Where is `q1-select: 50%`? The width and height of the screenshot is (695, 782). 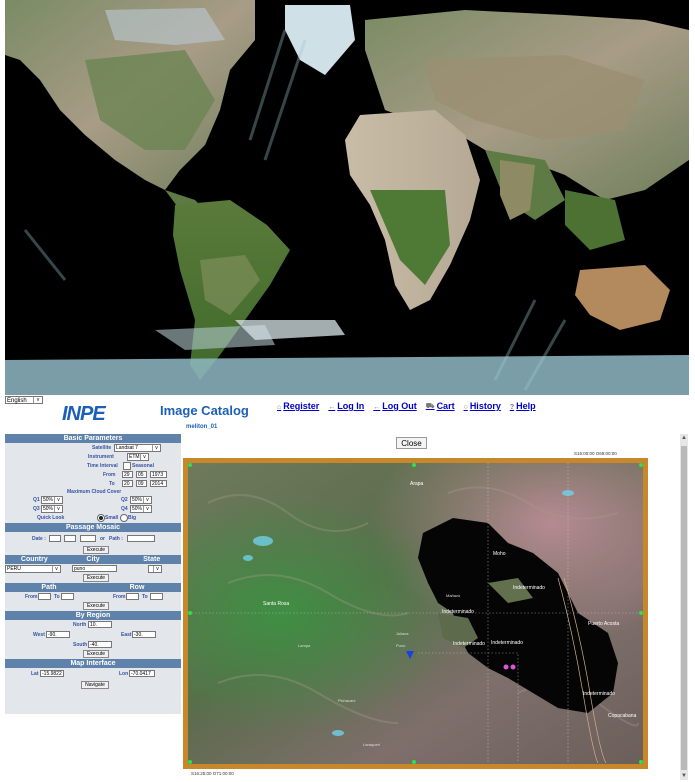 q1-select: 50% is located at coordinates (52, 500).